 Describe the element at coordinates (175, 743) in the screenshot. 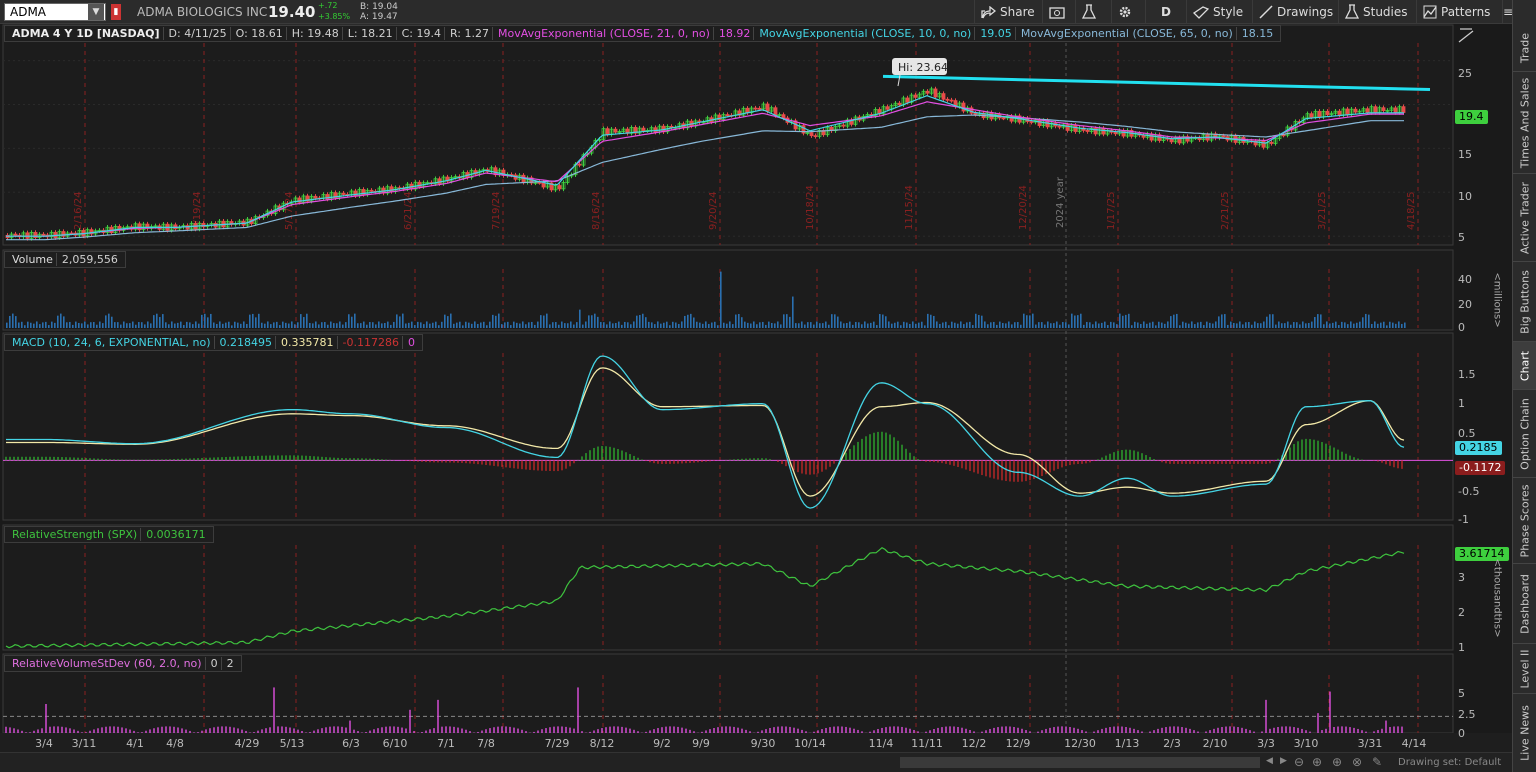

I see `time-axis-label: 4/8` at that location.